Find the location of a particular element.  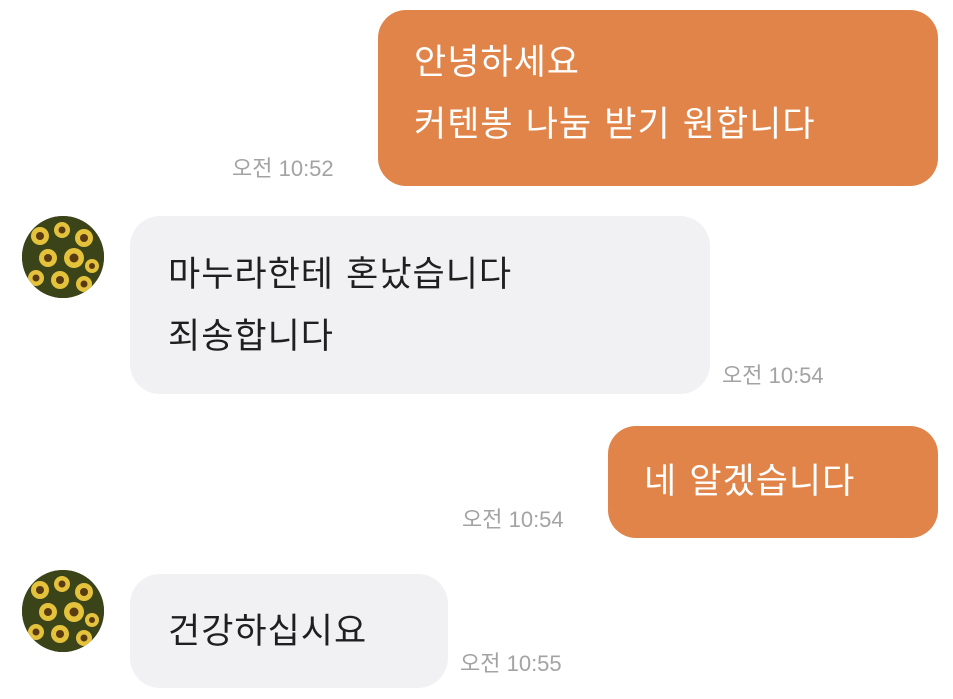

outgoing-message-bubble: 안녕하세요 커텐봉 나눔 받기 원합니다 is located at coordinates (658, 98).